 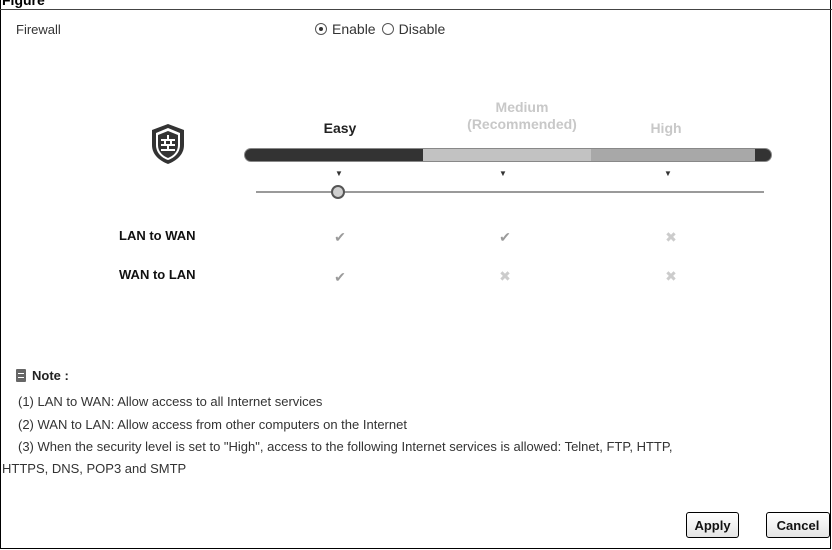 I want to click on row-label-wan-to-lan: WAN to LAN, so click(x=157, y=274).